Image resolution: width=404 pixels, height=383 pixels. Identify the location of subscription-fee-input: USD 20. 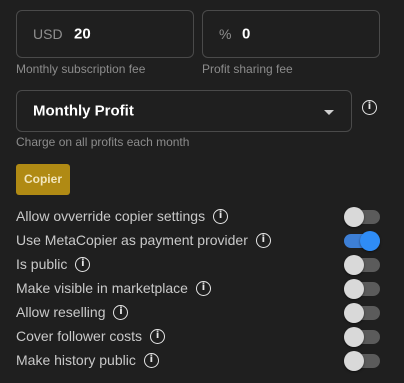
(105, 34).